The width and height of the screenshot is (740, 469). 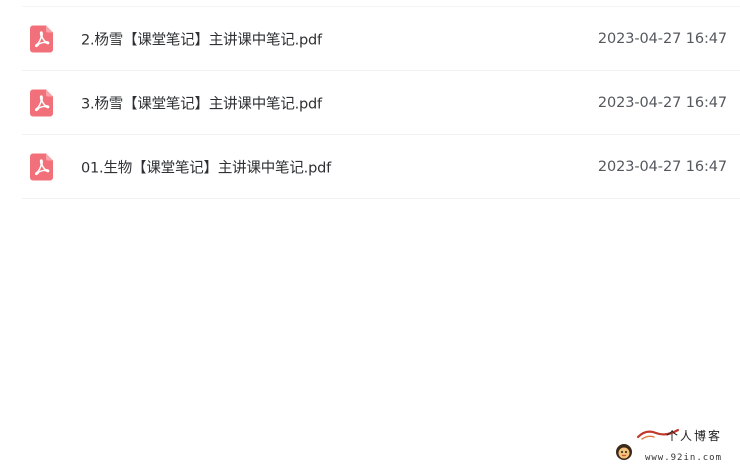 I want to click on file-name: 01.生物【课堂笔记】主讲课中笔记.pdf, so click(x=206, y=166).